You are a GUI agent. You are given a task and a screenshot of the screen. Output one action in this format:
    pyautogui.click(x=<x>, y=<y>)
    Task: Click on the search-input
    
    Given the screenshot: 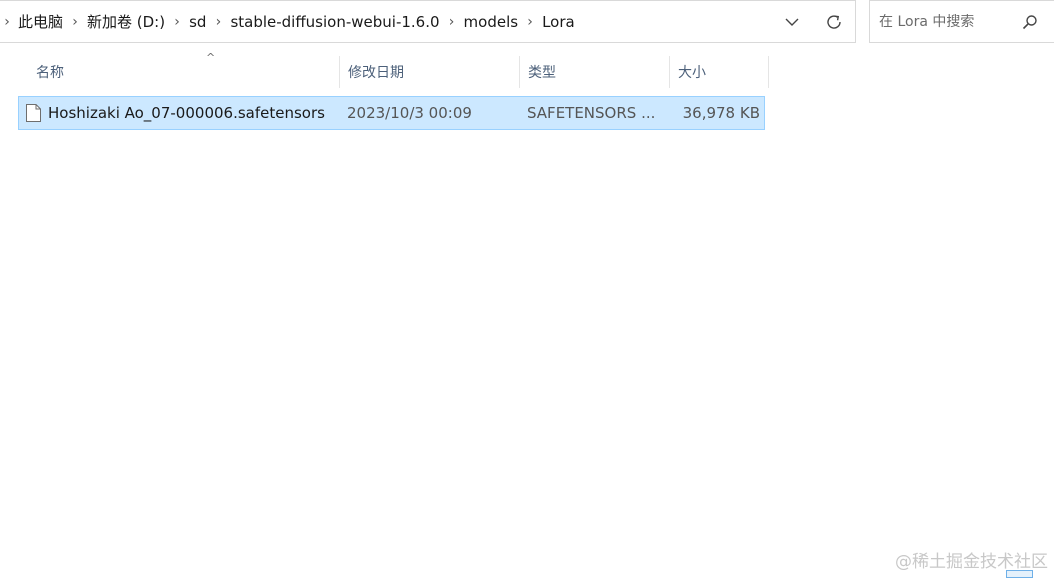 What is the action you would take?
    pyautogui.click(x=946, y=21)
    